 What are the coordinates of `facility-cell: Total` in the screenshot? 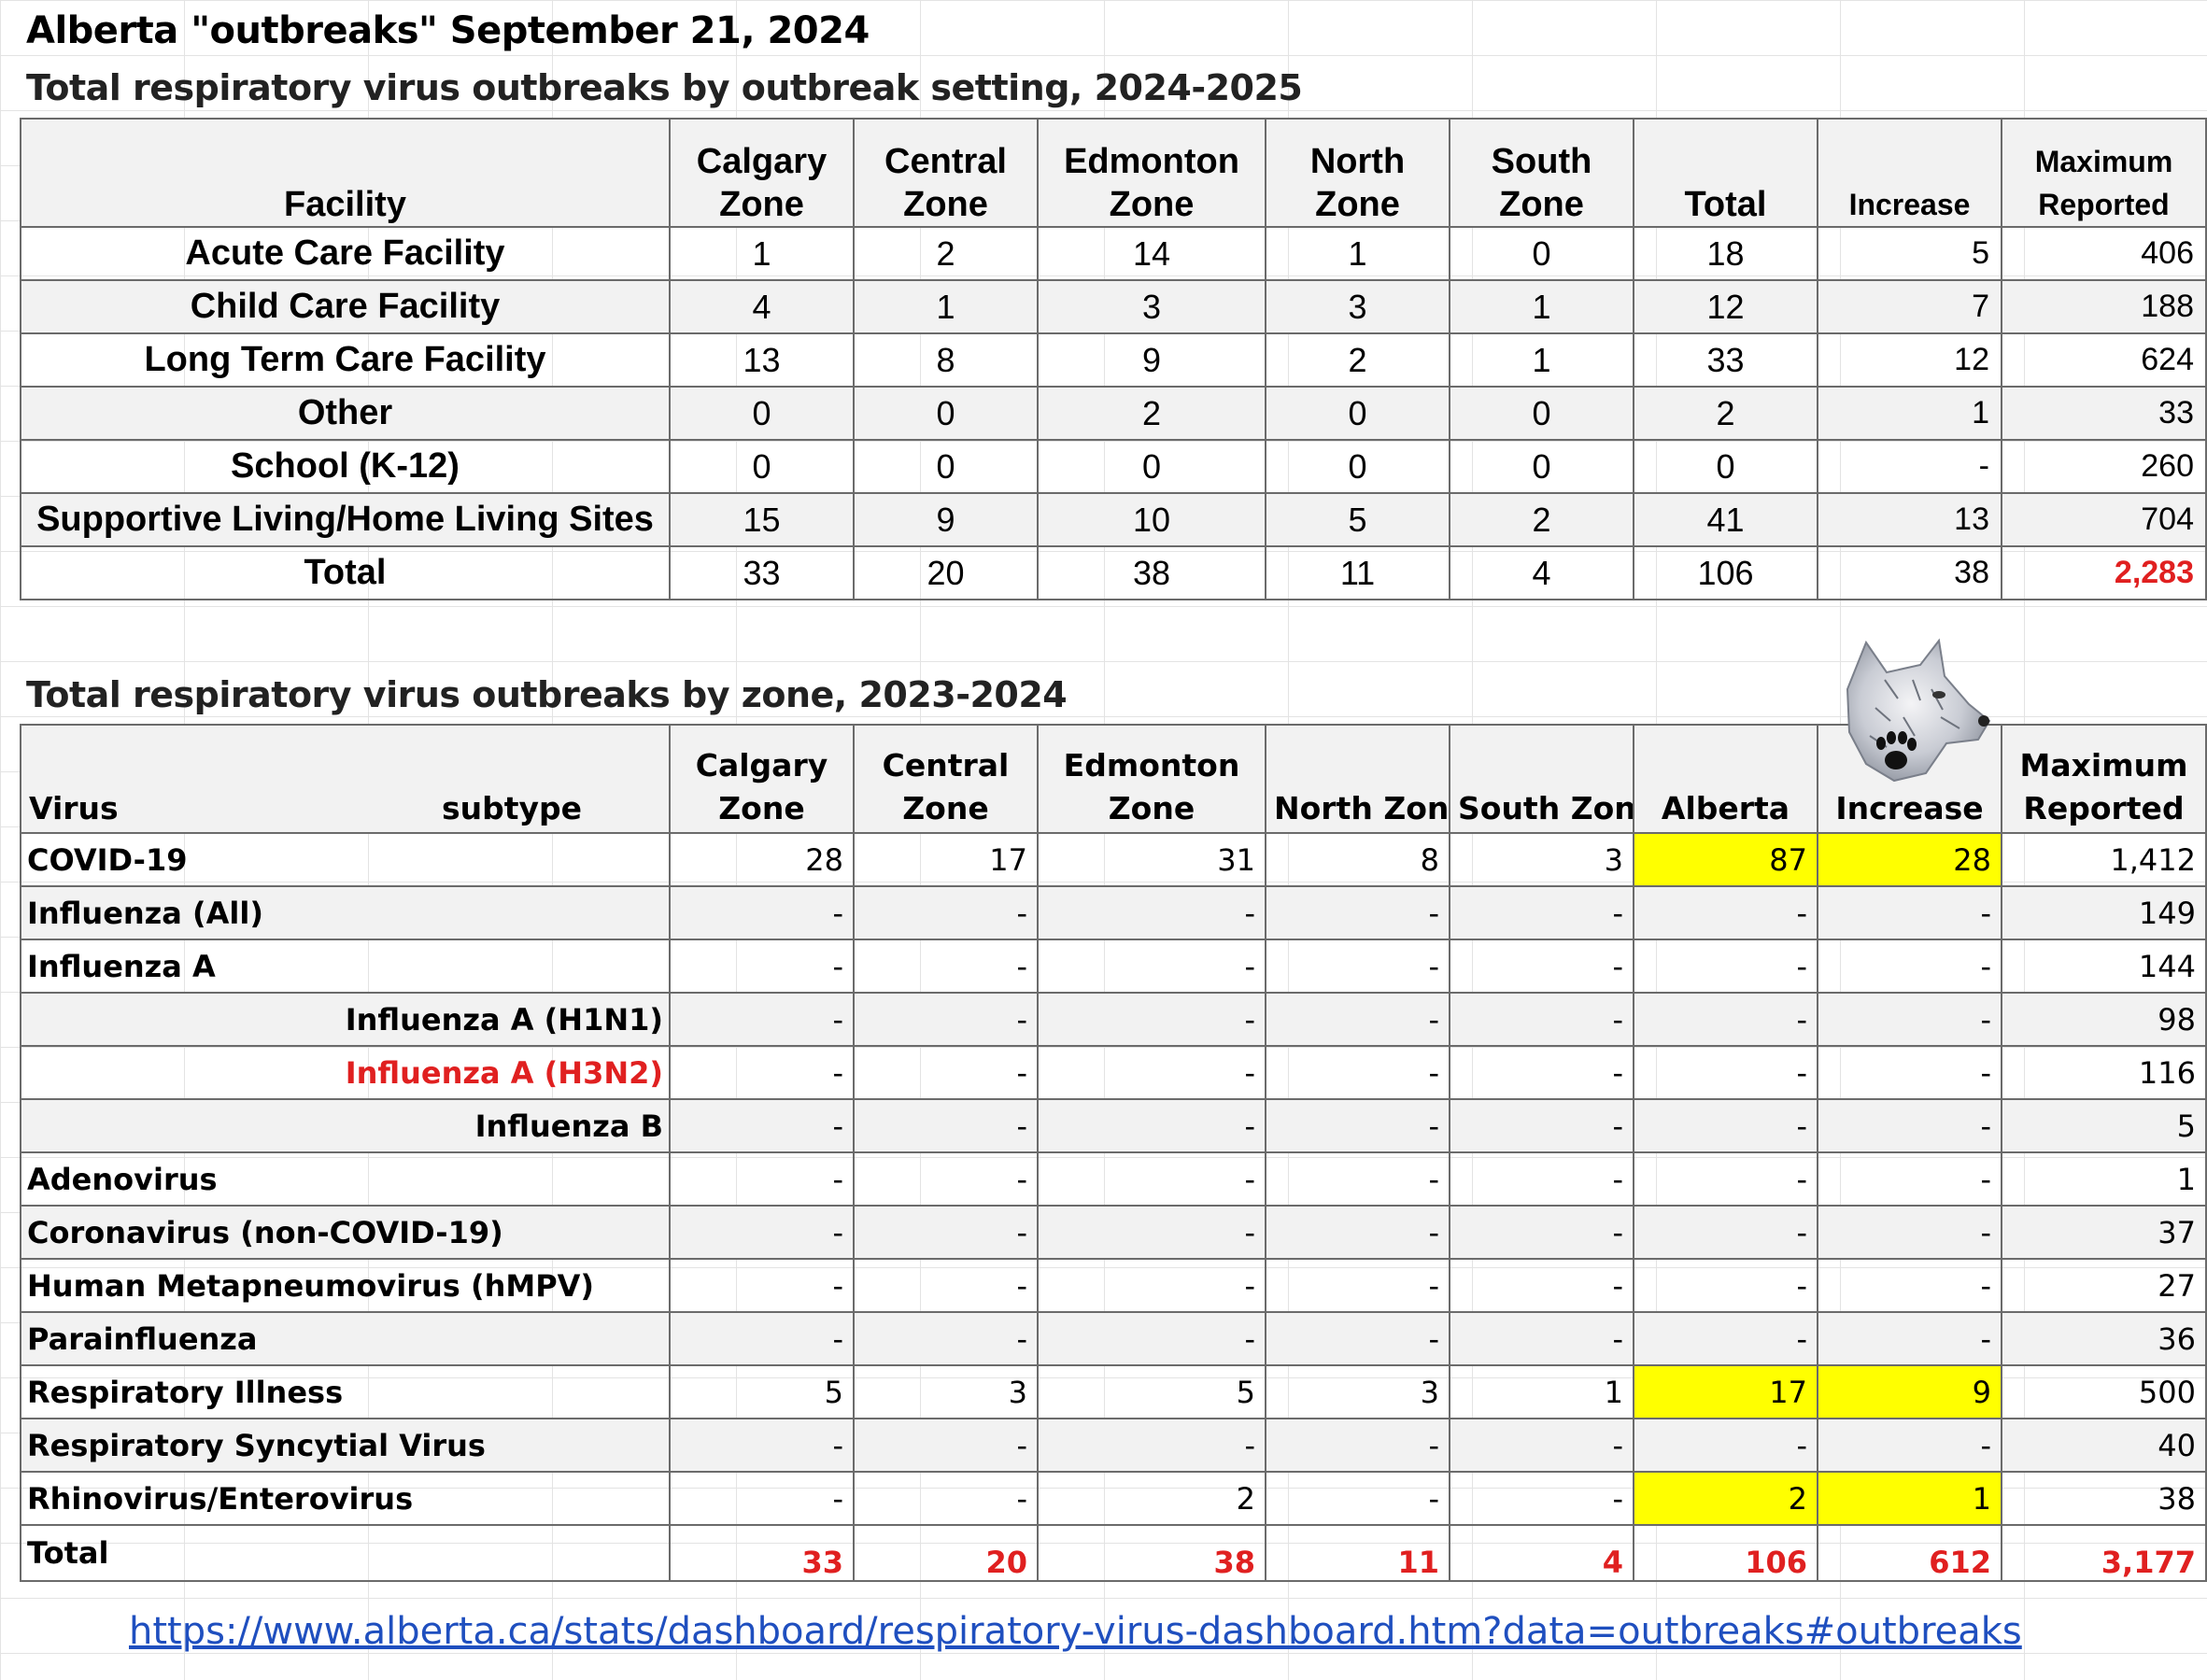 It's located at (346, 572).